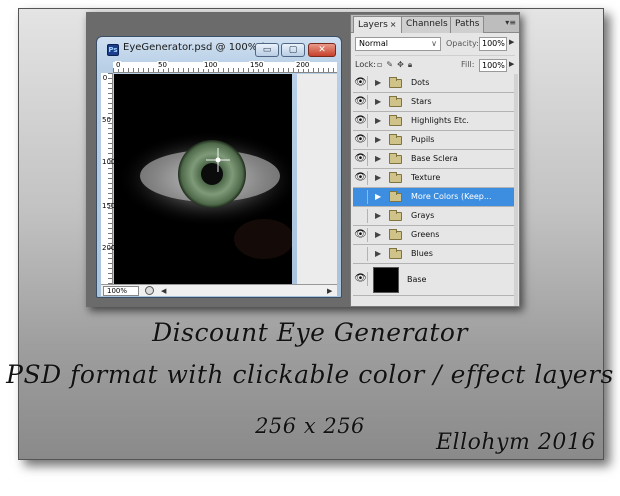 The width and height of the screenshot is (620, 496). Describe the element at coordinates (329, 291) in the screenshot. I see `scroll-right-icon: ▶` at that location.